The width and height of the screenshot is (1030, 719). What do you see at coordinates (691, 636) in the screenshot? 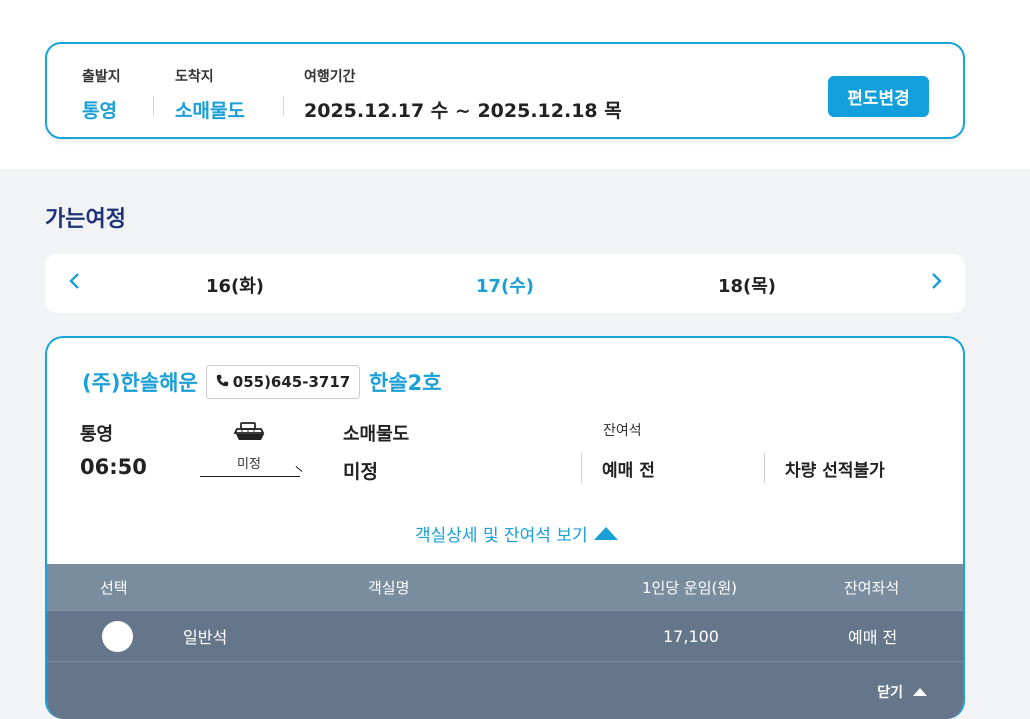
I see `room-fare: 17,100` at bounding box center [691, 636].